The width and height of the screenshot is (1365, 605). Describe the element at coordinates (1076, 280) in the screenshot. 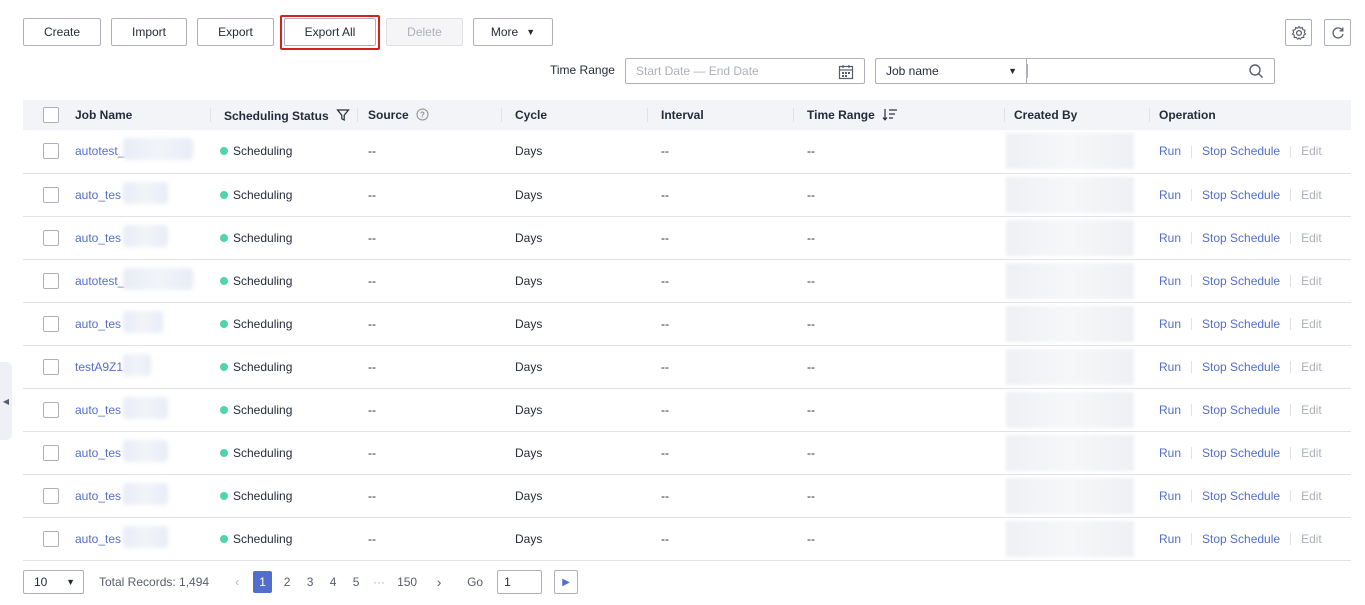

I see `created-by-cell` at that location.